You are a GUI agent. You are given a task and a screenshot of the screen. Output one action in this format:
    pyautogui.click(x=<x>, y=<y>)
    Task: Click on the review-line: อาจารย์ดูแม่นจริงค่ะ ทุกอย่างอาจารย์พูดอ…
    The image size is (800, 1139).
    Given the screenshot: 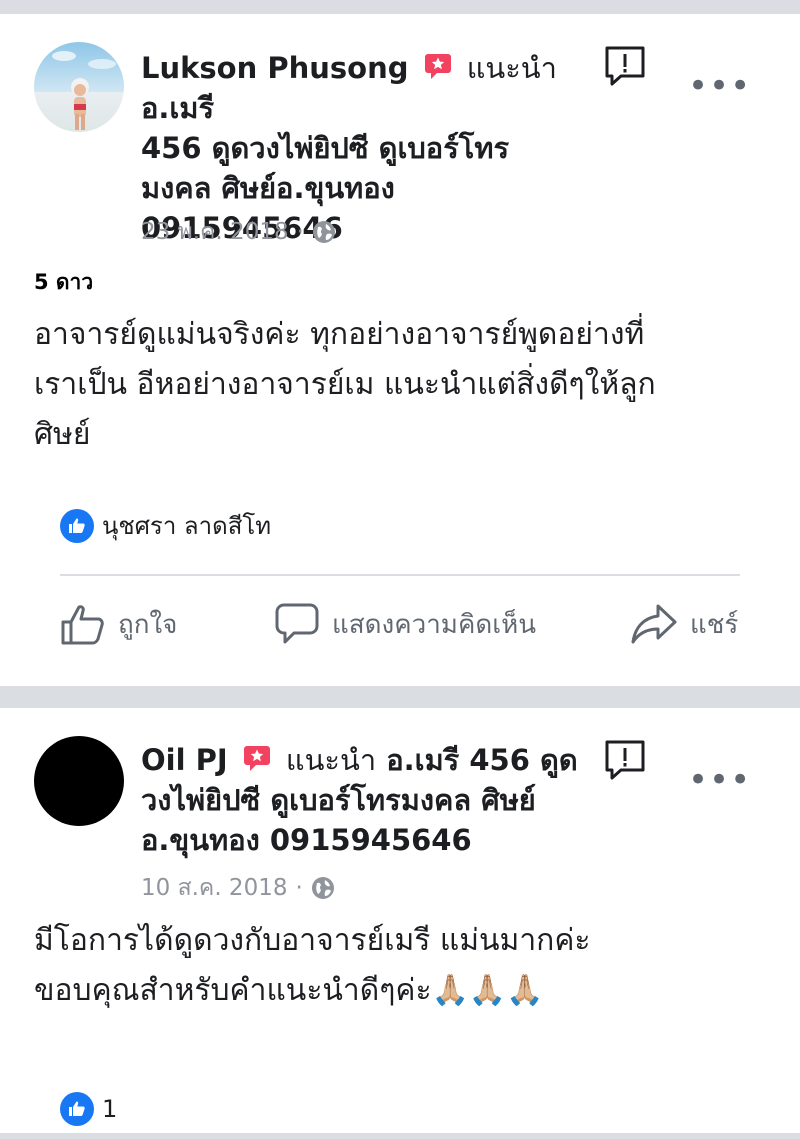 What is the action you would take?
    pyautogui.click(x=339, y=334)
    